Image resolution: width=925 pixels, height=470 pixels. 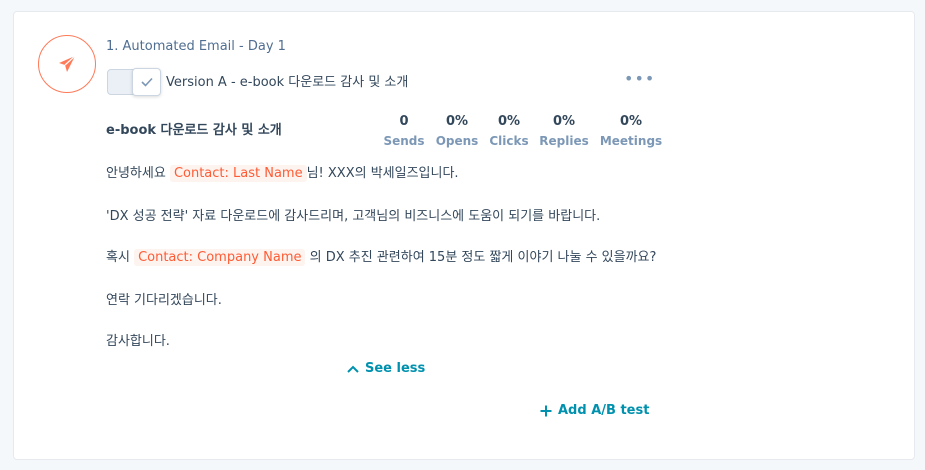 I want to click on chevron-up-icon, so click(x=353, y=369).